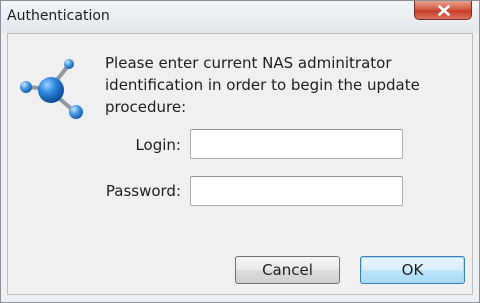 This screenshot has width=480, height=303. What do you see at coordinates (296, 144) in the screenshot?
I see `login-input` at bounding box center [296, 144].